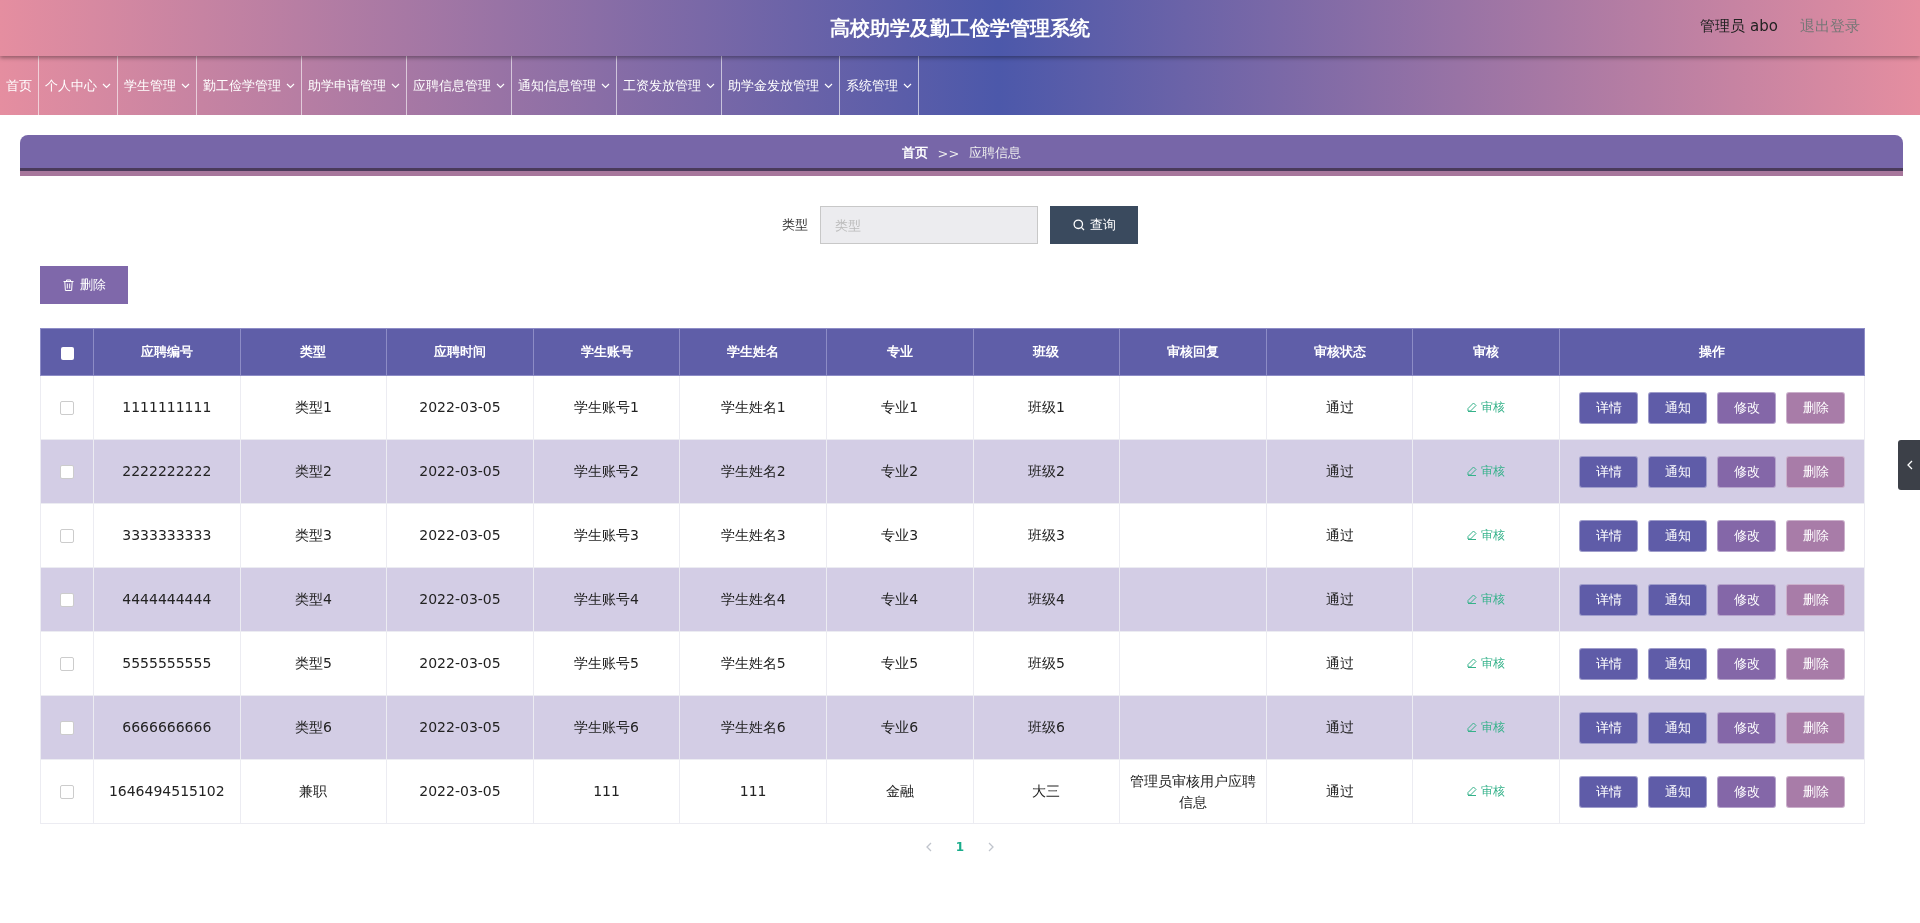 Image resolution: width=1920 pixels, height=923 pixels. What do you see at coordinates (879, 85) in the screenshot?
I see `nav-menu-item: 系统管理` at bounding box center [879, 85].